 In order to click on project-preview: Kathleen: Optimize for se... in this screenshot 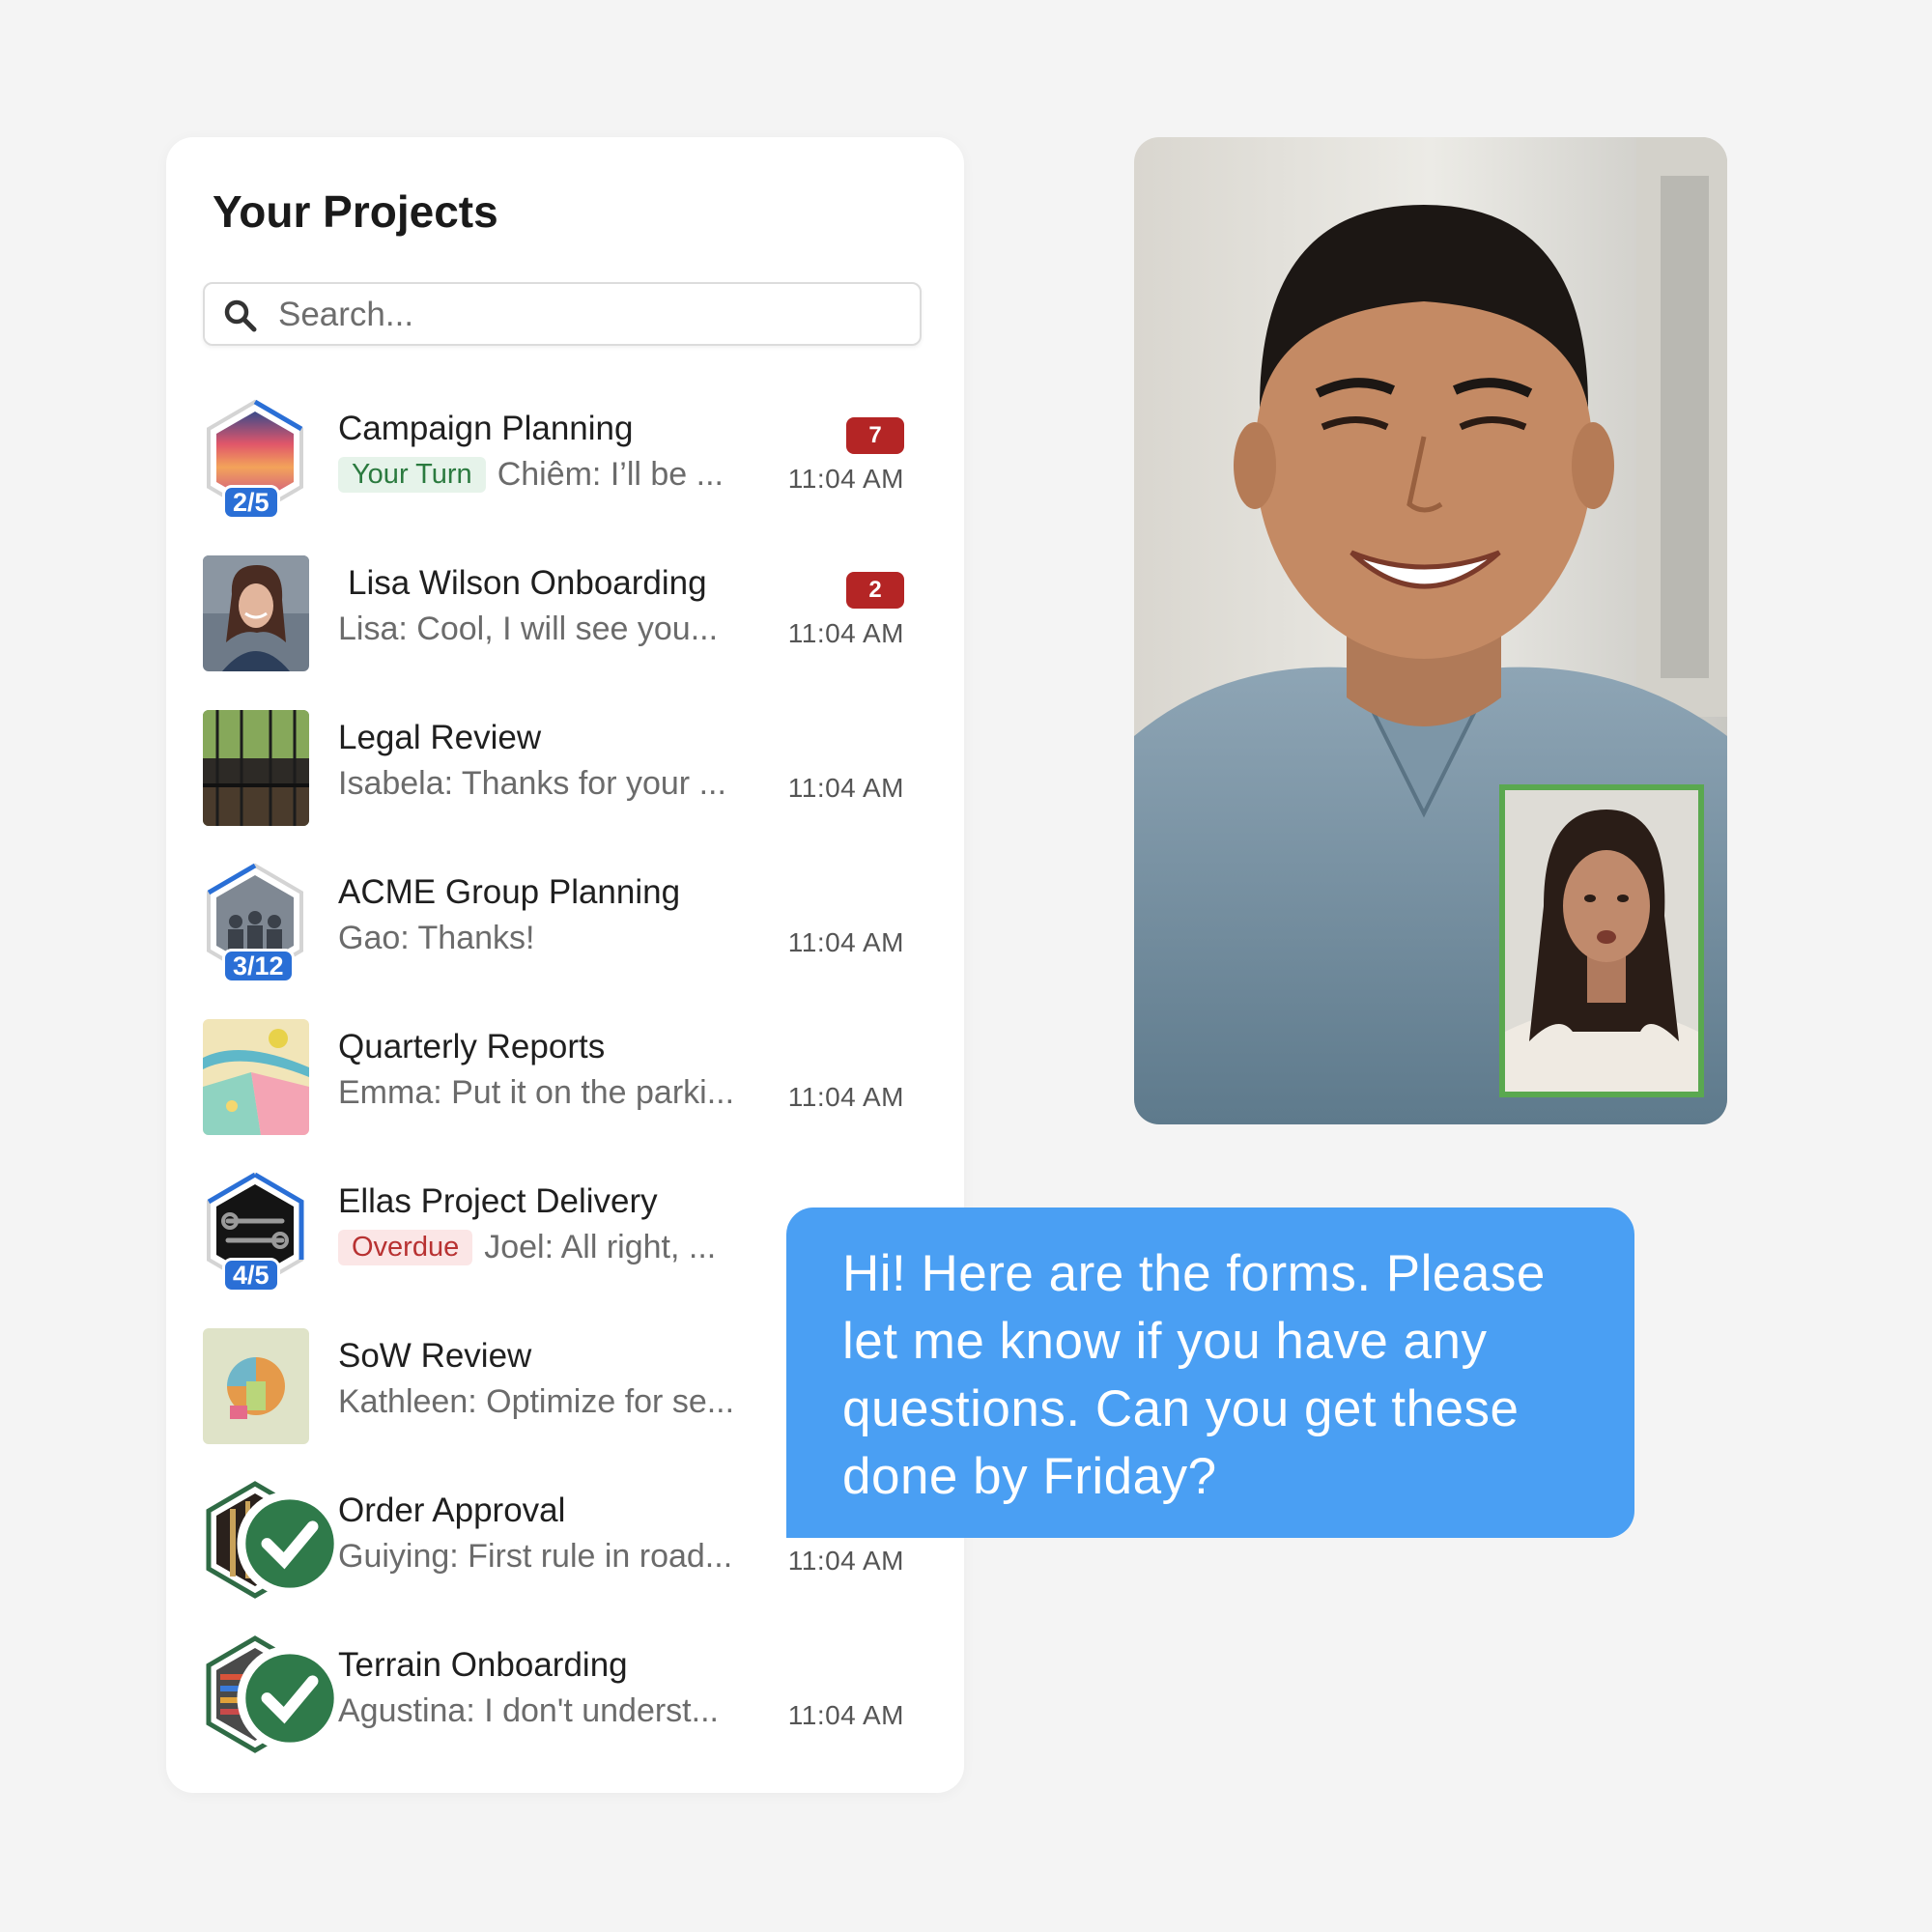, I will do `click(565, 1402)`.